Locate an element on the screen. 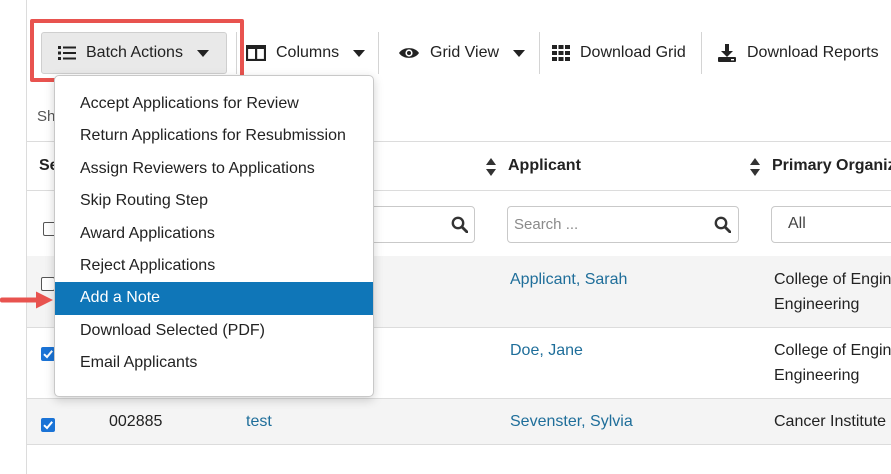 This screenshot has width=891, height=474. menu-item-assign-reviewers: Assign Reviewers to Applications is located at coordinates (214, 169).